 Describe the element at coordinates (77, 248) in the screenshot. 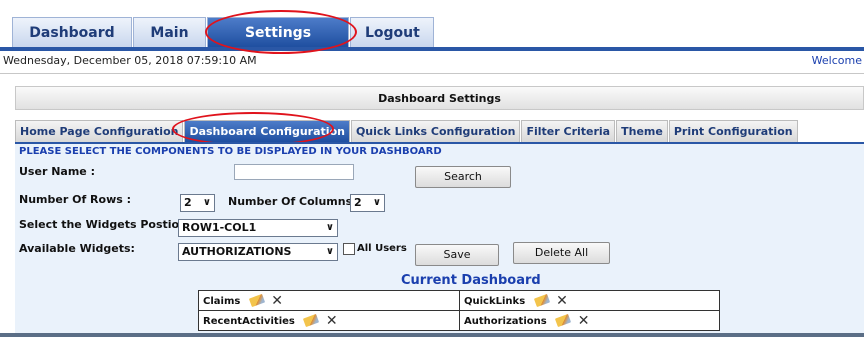

I see `available-widgets-label: Available Widgets:` at that location.